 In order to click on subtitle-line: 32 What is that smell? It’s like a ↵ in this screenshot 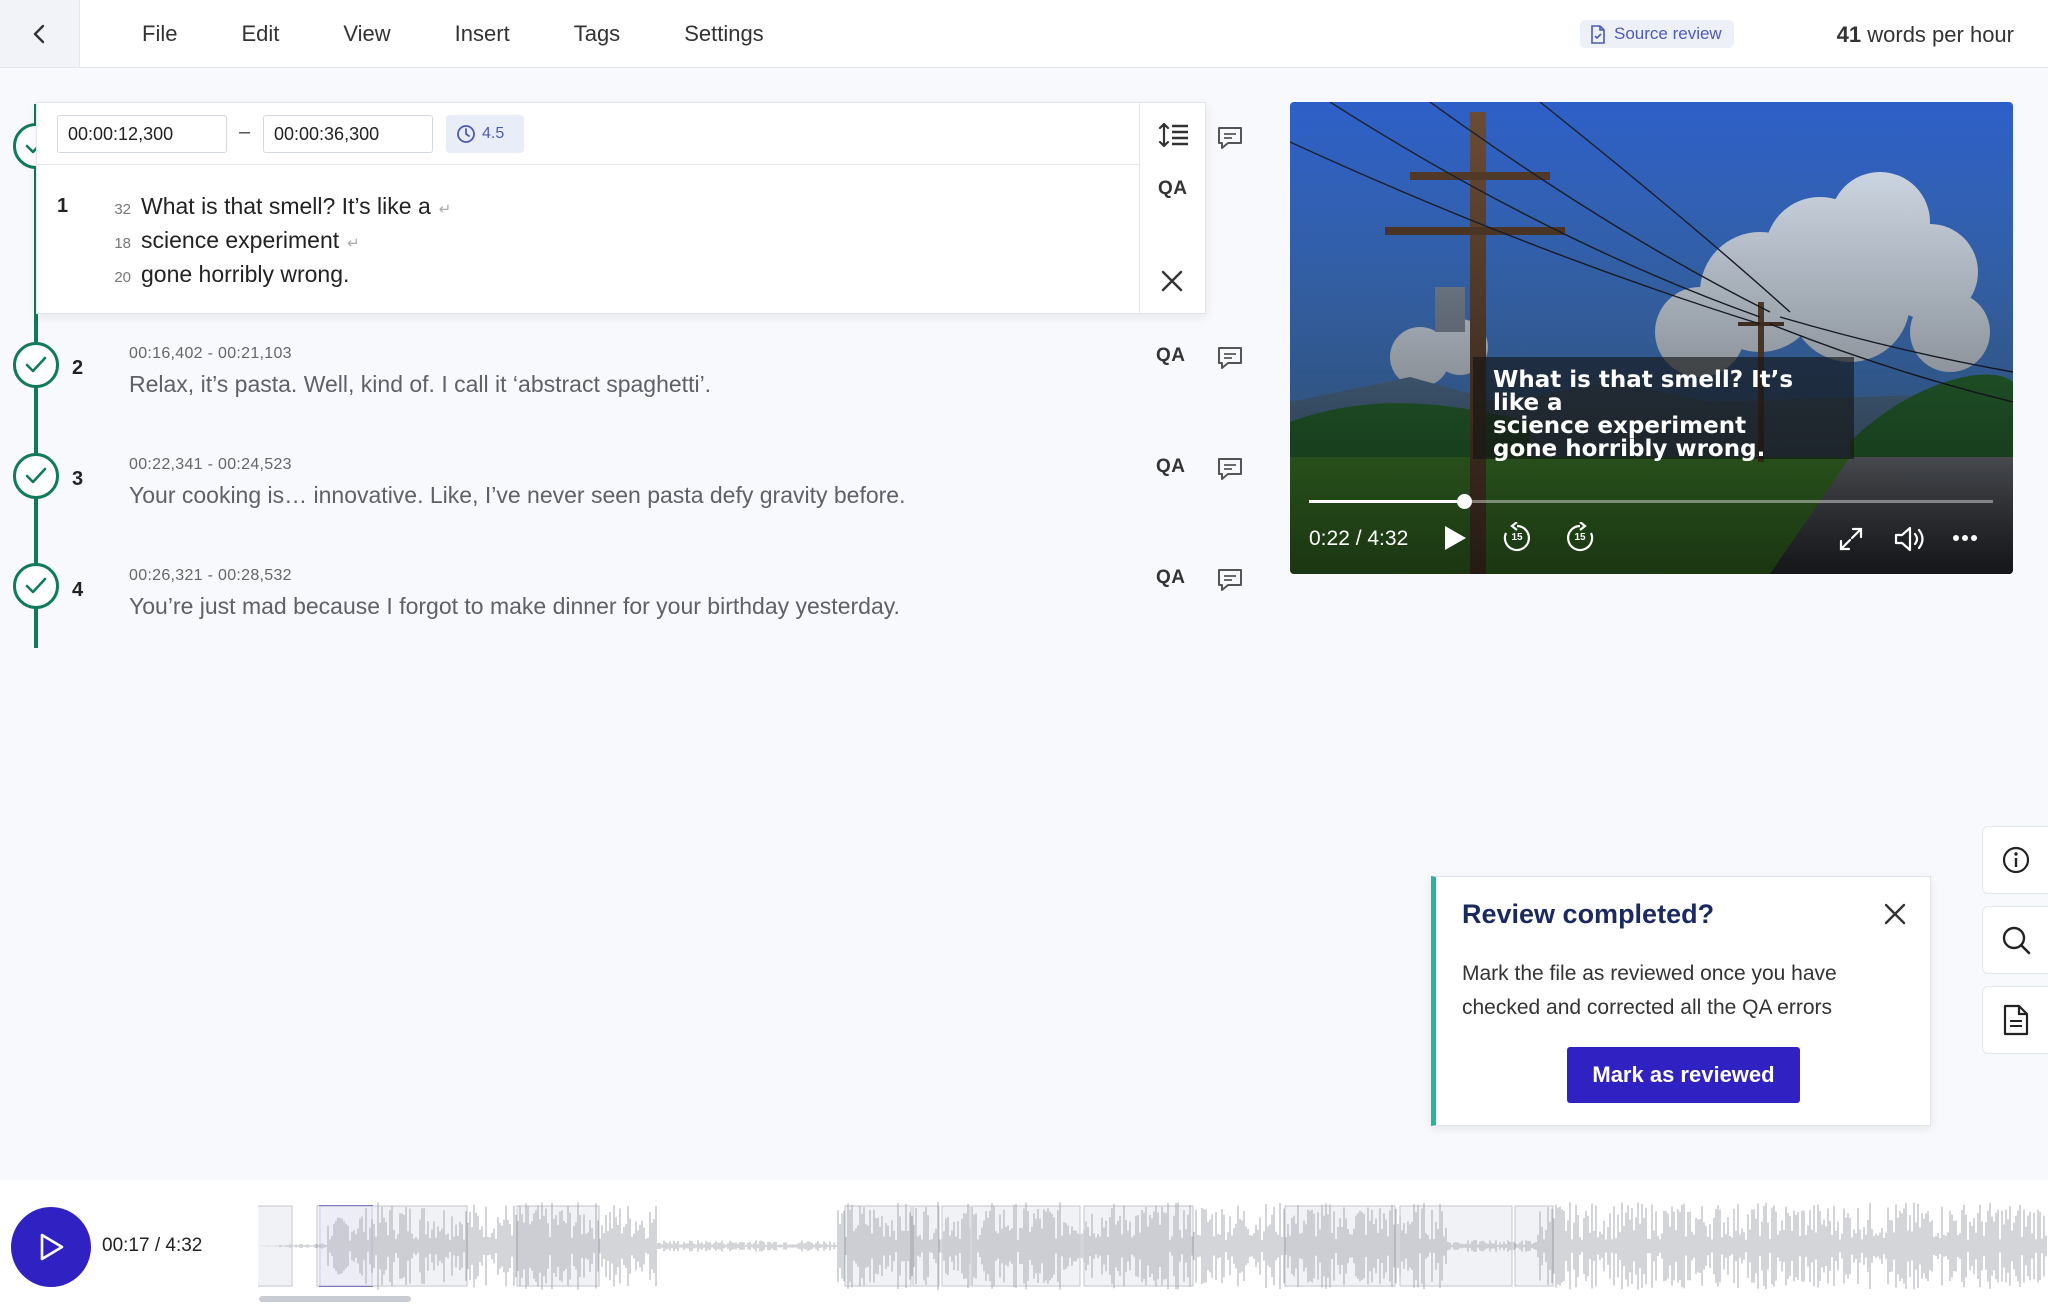, I will do `click(274, 206)`.